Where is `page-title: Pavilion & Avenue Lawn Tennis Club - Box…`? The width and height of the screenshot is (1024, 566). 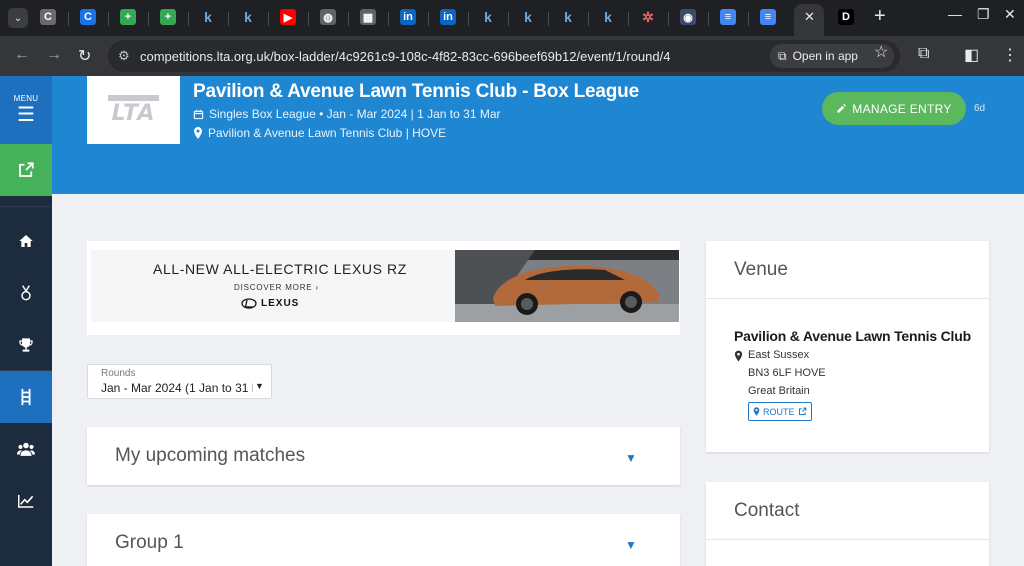 page-title: Pavilion & Avenue Lawn Tennis Club - Box… is located at coordinates (416, 91).